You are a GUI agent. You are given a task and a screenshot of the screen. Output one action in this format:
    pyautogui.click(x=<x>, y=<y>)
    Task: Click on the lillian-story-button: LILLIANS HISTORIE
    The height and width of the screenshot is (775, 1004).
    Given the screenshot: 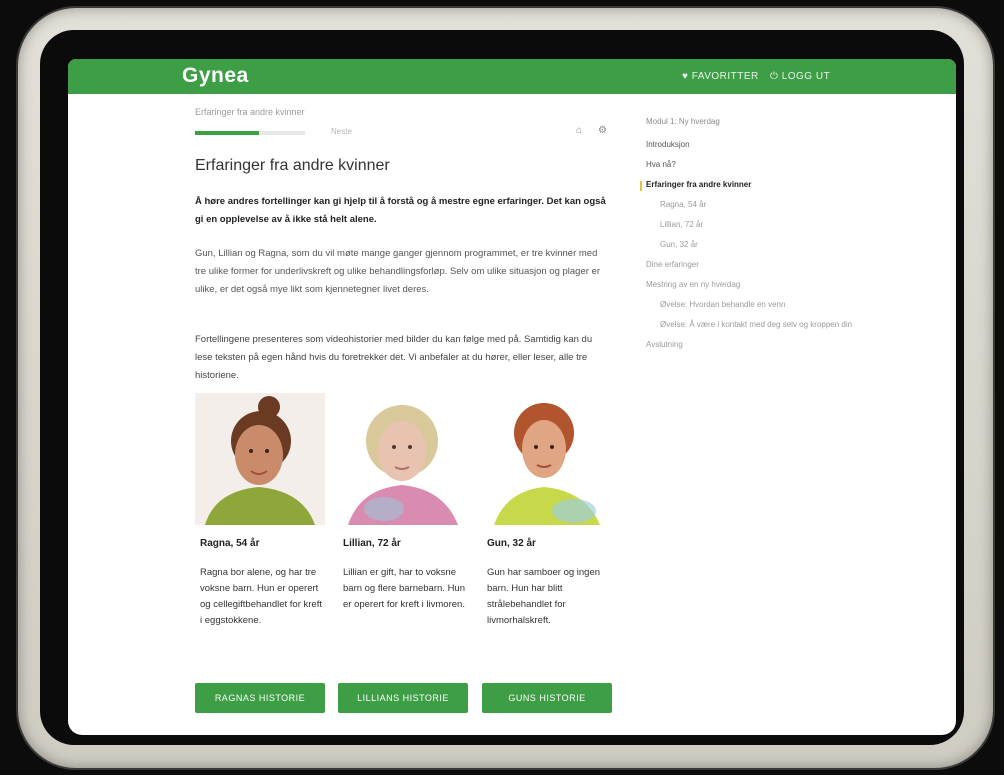 What is the action you would take?
    pyautogui.click(x=403, y=698)
    